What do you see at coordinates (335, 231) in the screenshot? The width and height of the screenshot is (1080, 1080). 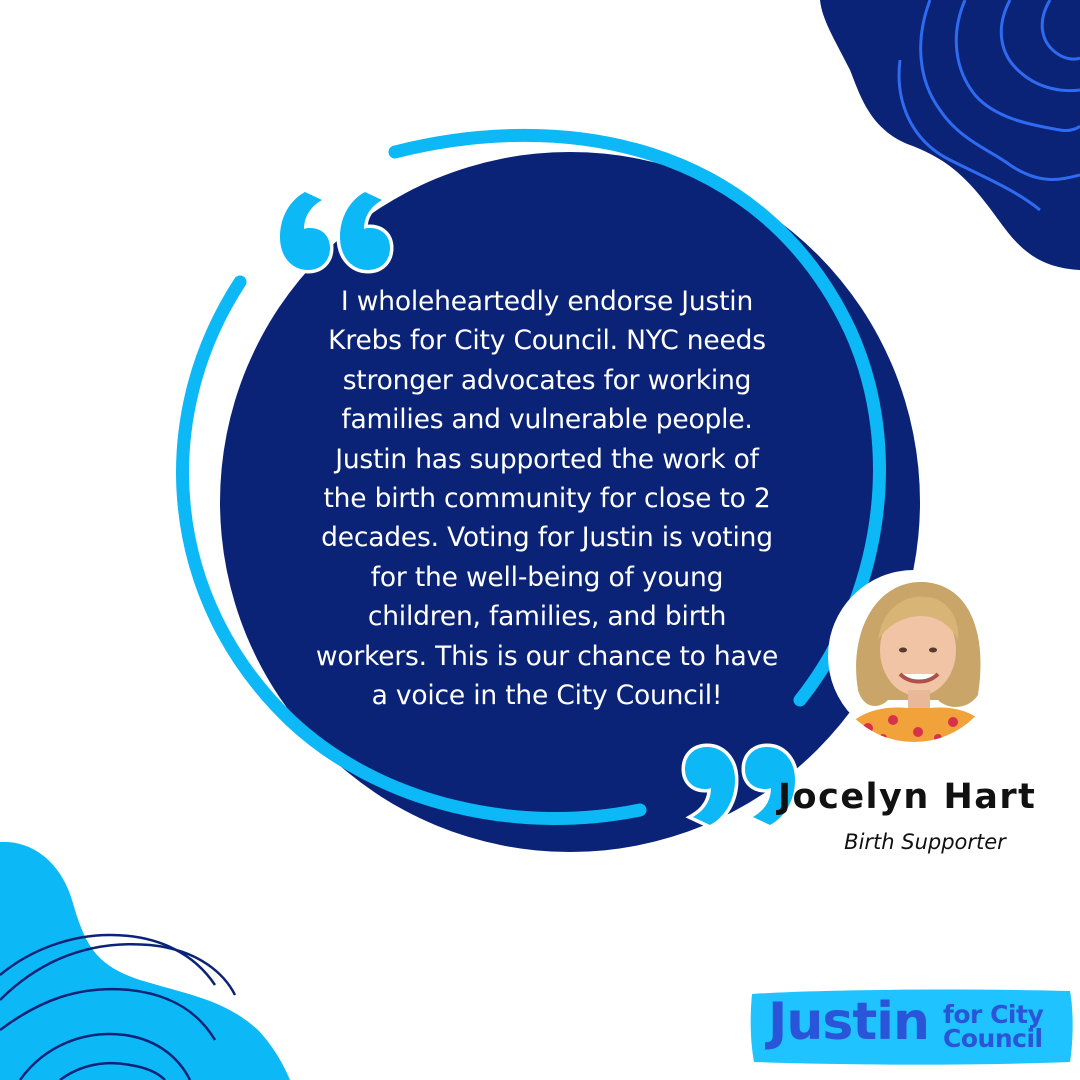 I see `open-quote-icon` at bounding box center [335, 231].